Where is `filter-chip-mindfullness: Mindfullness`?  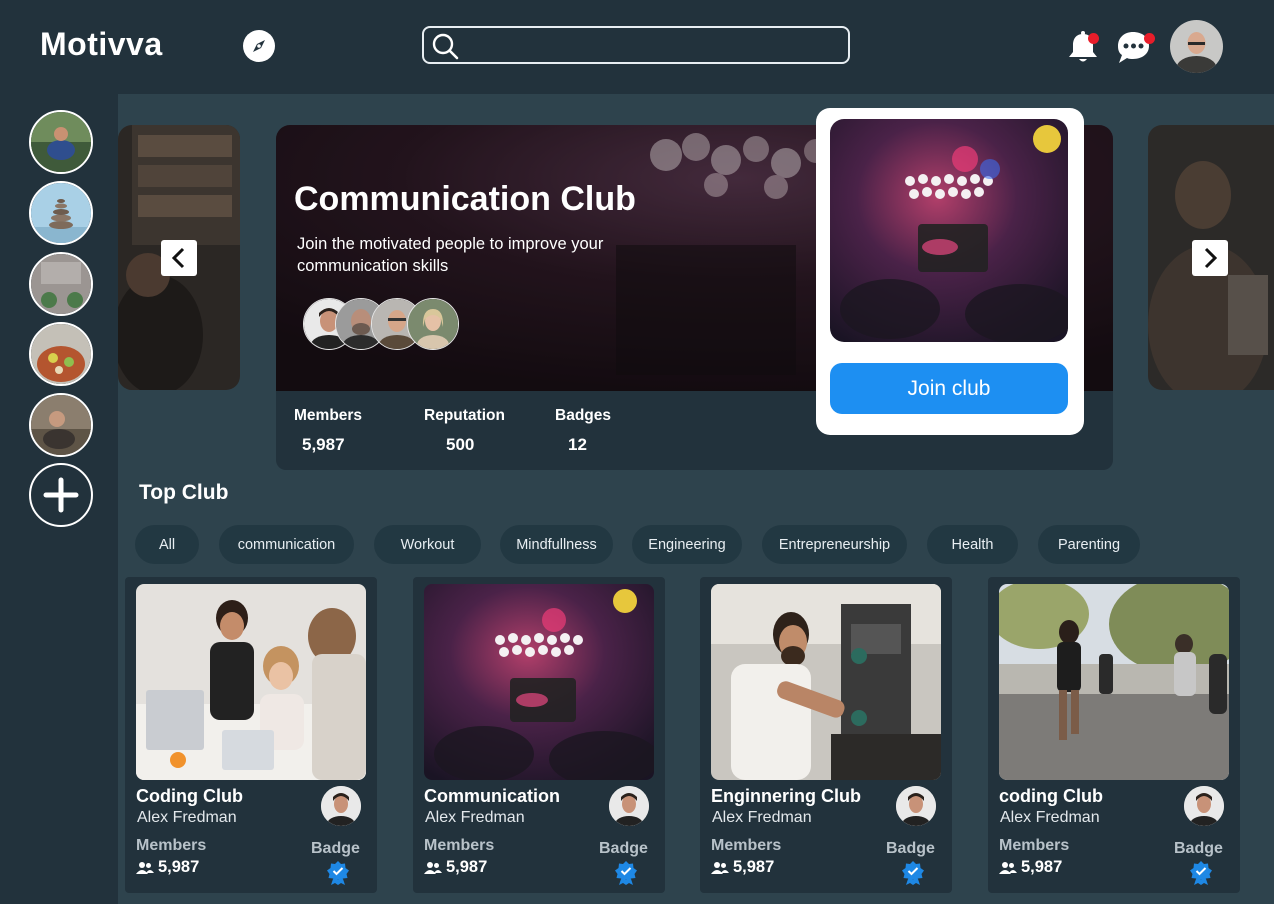
filter-chip-mindfullness: Mindfullness is located at coordinates (556, 544).